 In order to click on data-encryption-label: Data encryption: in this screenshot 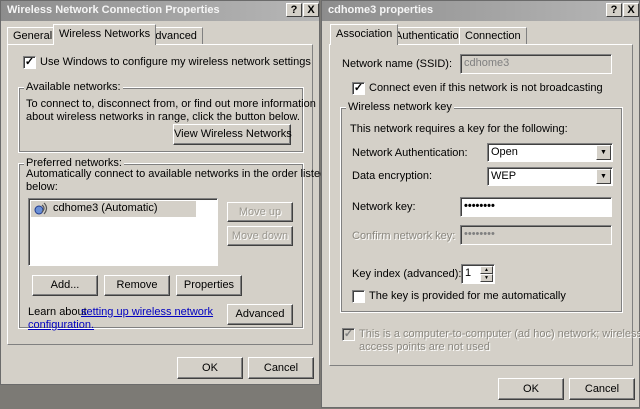, I will do `click(392, 176)`.